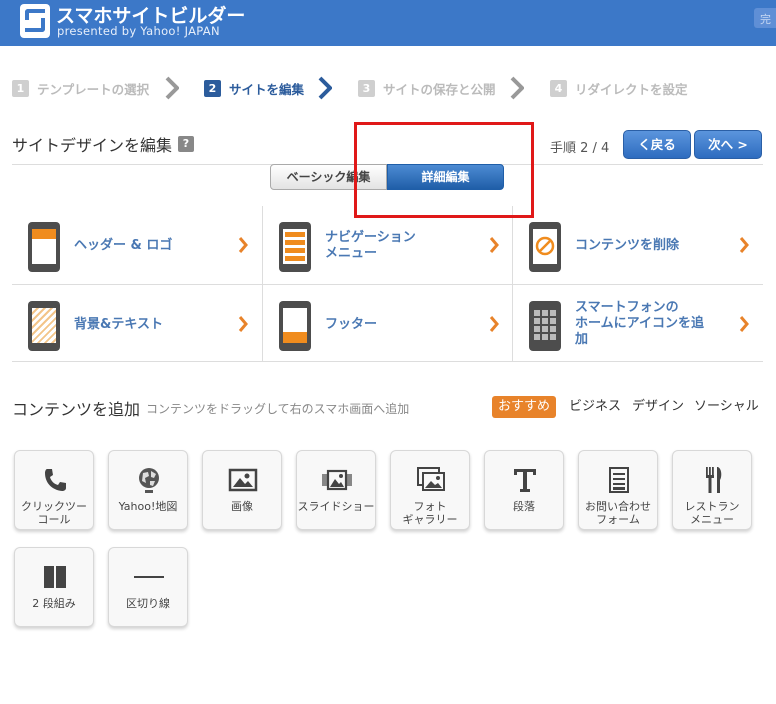  Describe the element at coordinates (595, 407) in the screenshot. I see `category-business: ビジネス` at that location.